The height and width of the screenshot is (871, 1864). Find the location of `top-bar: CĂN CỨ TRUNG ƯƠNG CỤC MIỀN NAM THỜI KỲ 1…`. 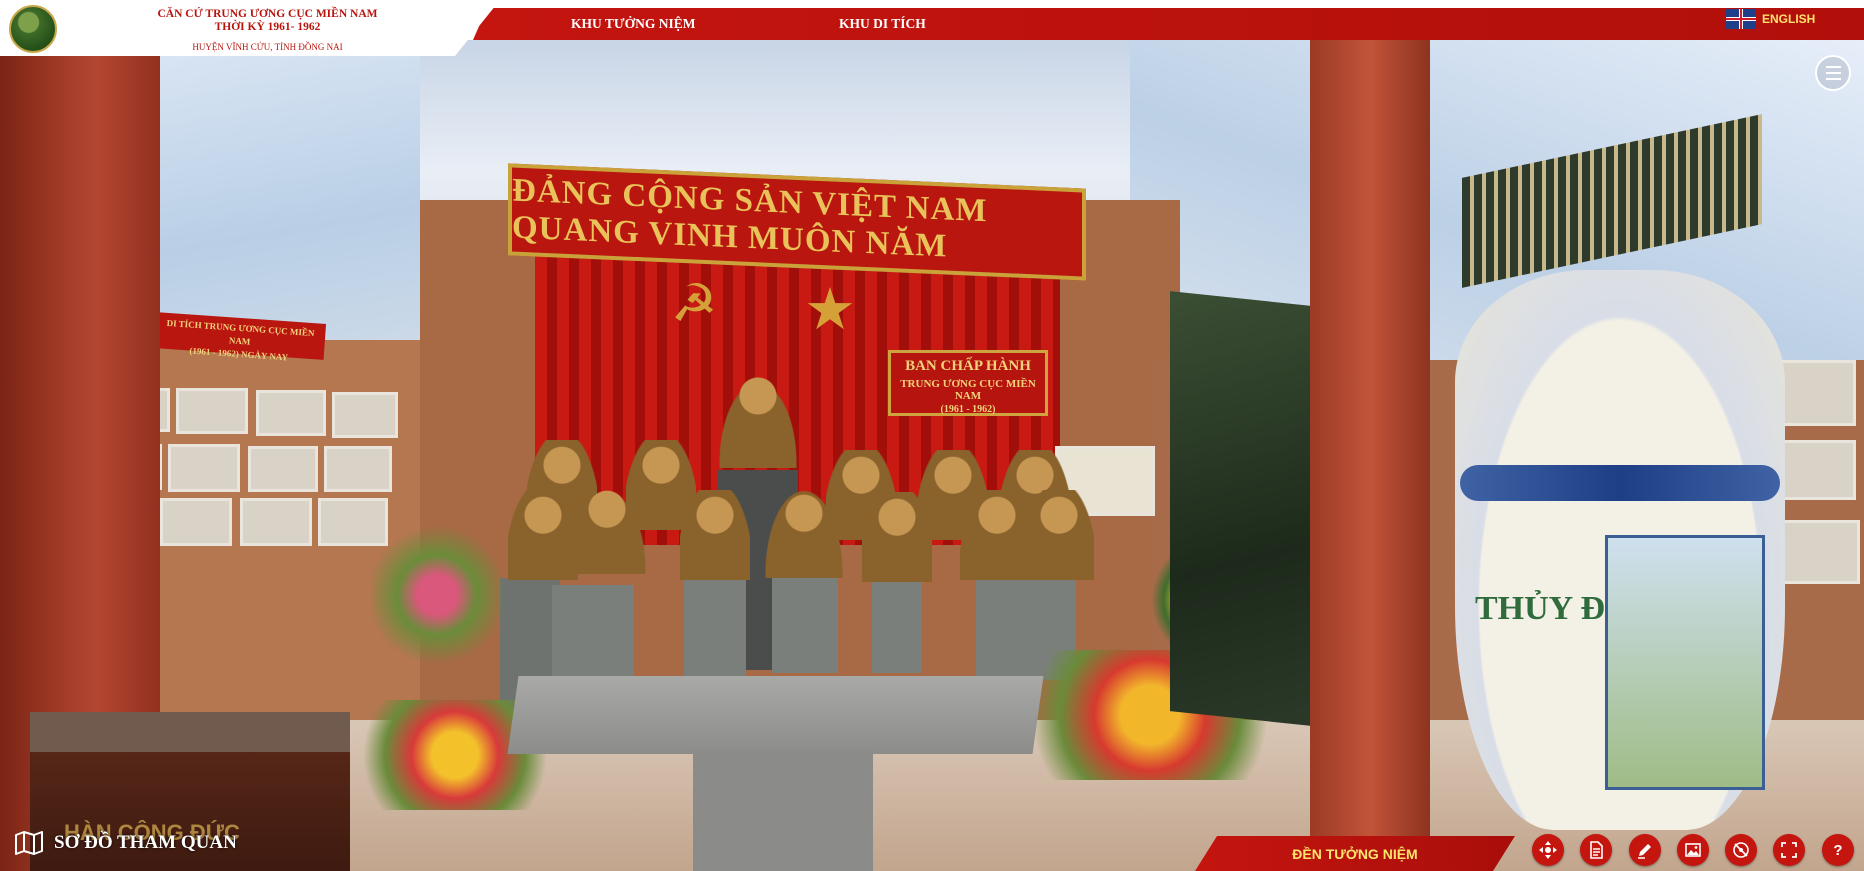

top-bar: CĂN CỨ TRUNG ƯƠNG CỤC MIỀN NAM THỜI KỲ 1… is located at coordinates (932, 28).